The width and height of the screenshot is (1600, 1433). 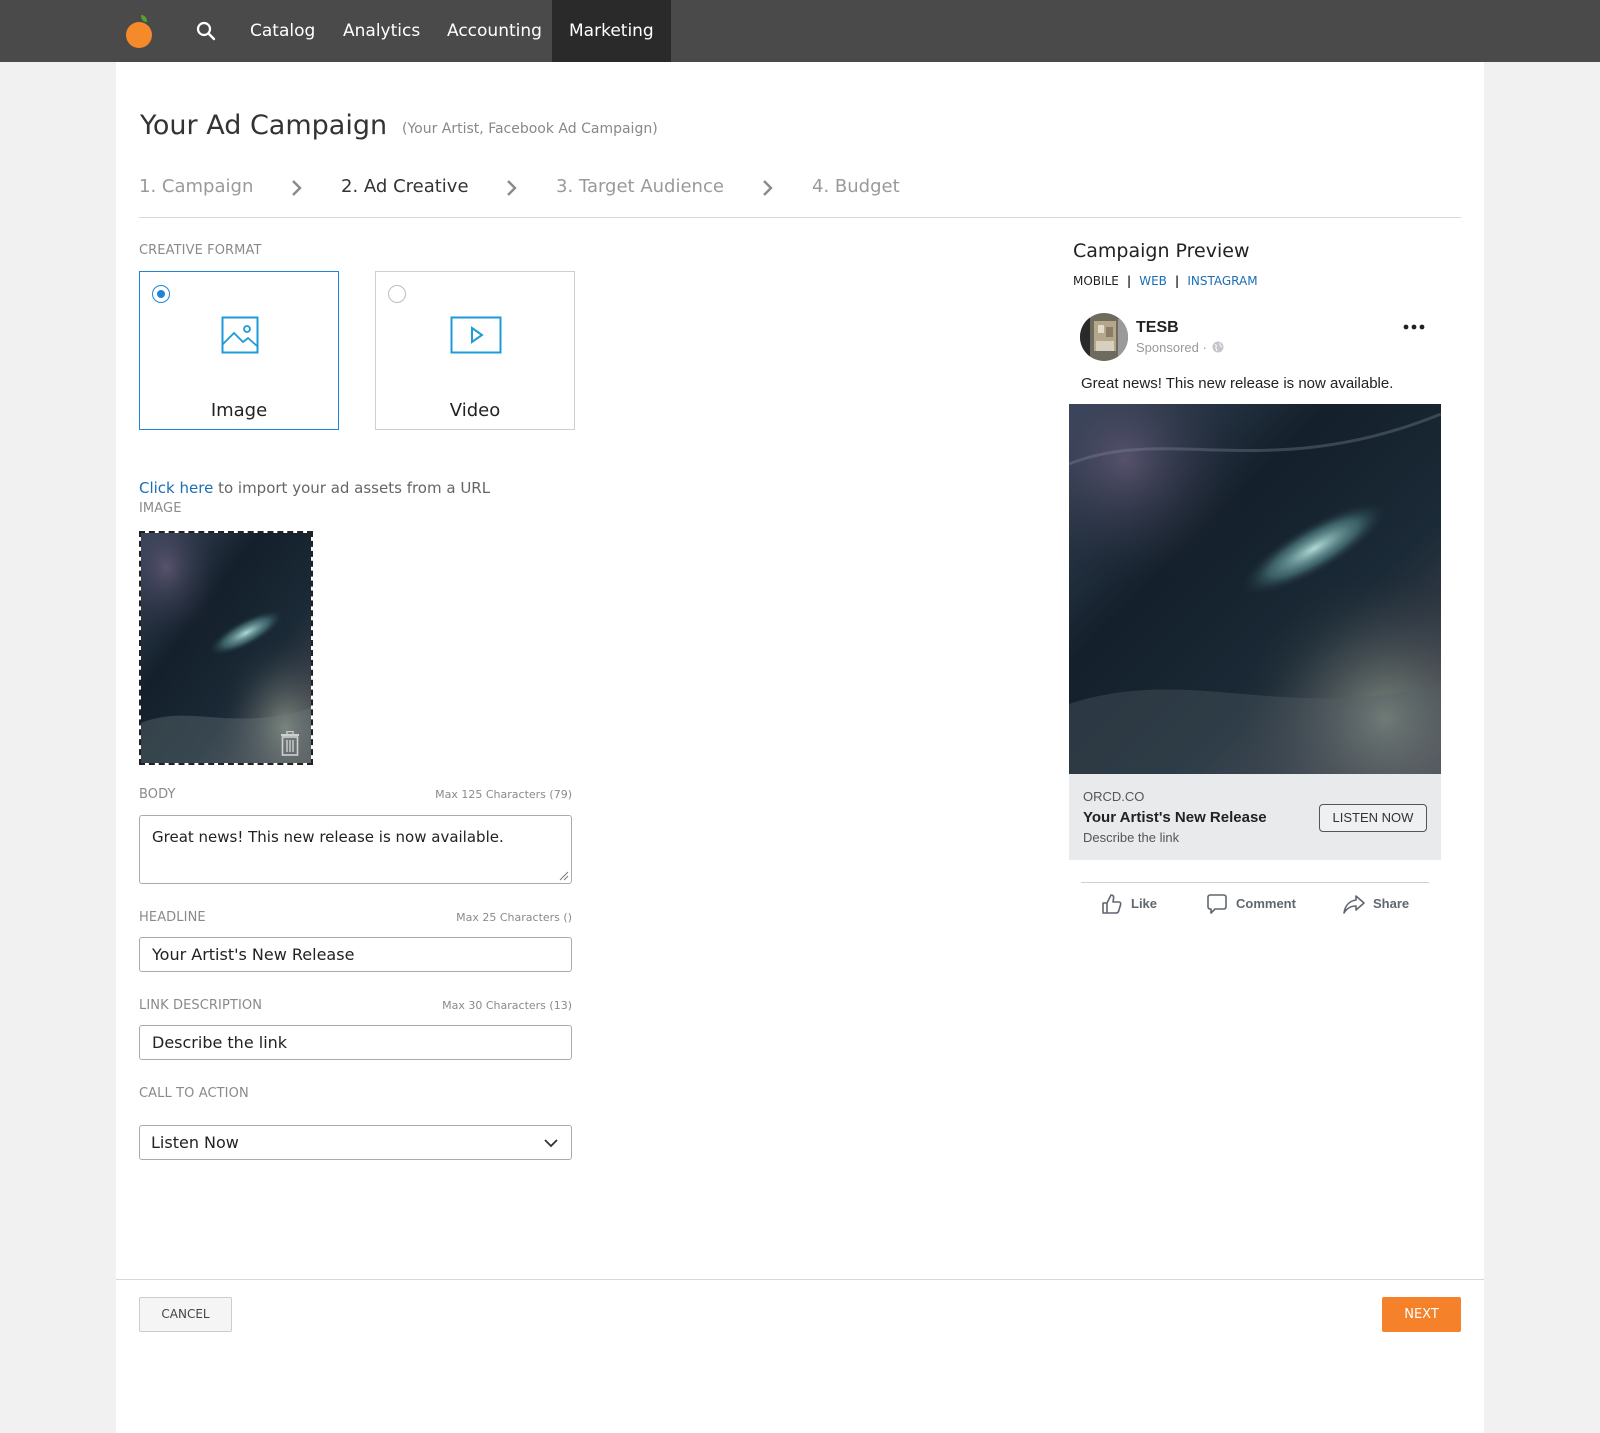 What do you see at coordinates (172, 917) in the screenshot?
I see `headline-label: HEADLINE` at bounding box center [172, 917].